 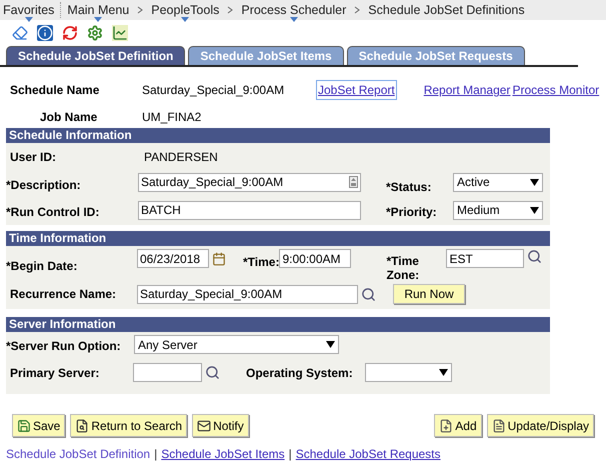 I want to click on eraser-icon, so click(x=20, y=33).